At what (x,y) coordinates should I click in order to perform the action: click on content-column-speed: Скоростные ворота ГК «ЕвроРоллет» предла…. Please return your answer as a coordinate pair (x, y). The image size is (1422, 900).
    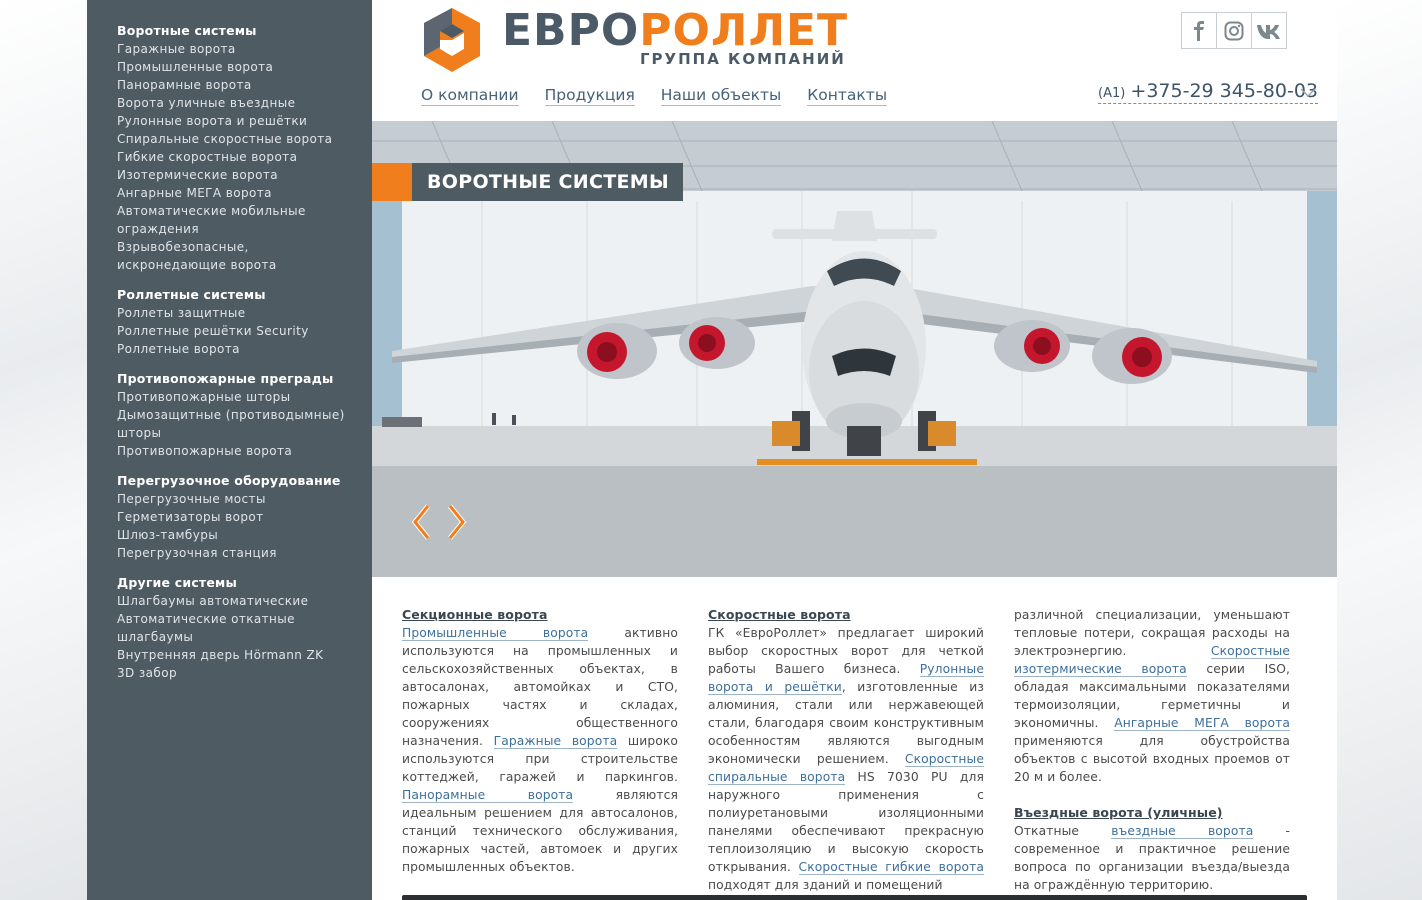
    Looking at the image, I should click on (846, 750).